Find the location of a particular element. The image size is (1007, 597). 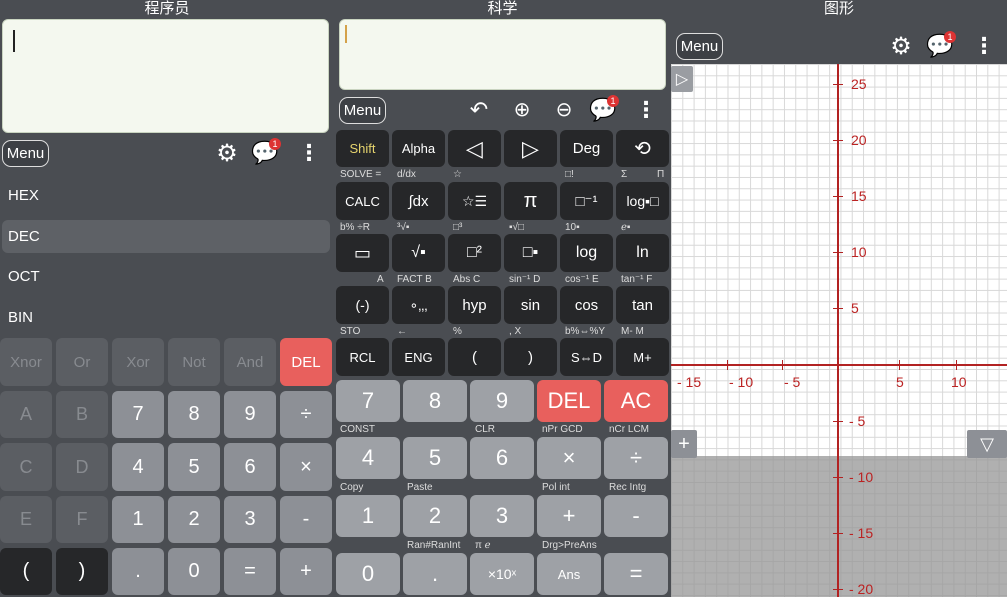

hex-e-button: E is located at coordinates (26, 519).